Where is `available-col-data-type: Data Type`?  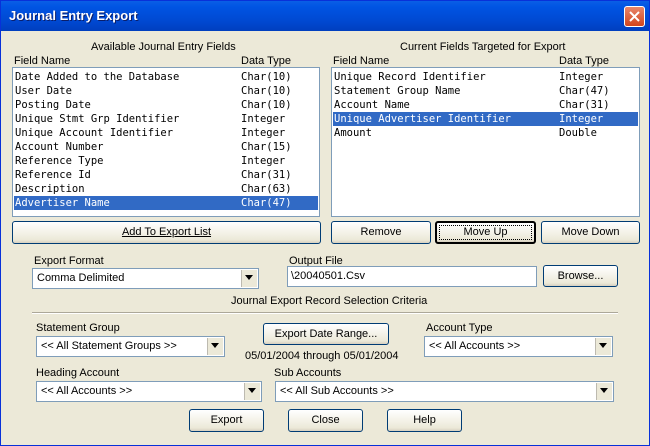 available-col-data-type: Data Type is located at coordinates (266, 61).